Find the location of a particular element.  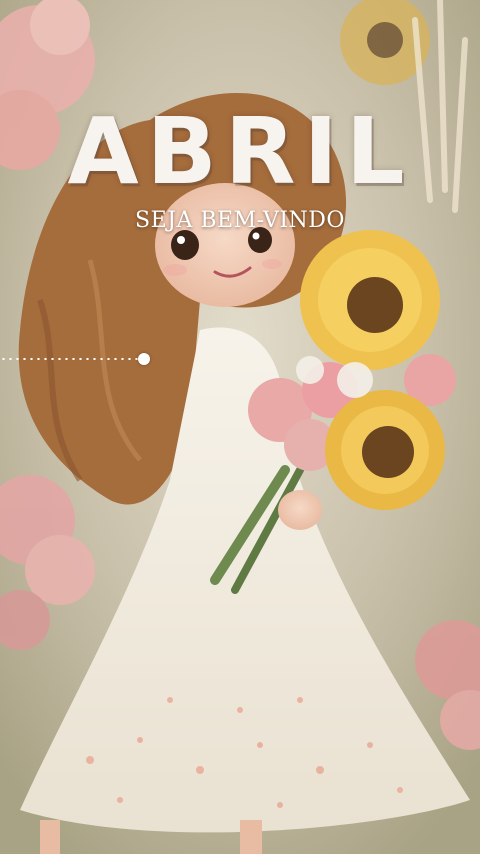

sunflower-large is located at coordinates (370, 300).